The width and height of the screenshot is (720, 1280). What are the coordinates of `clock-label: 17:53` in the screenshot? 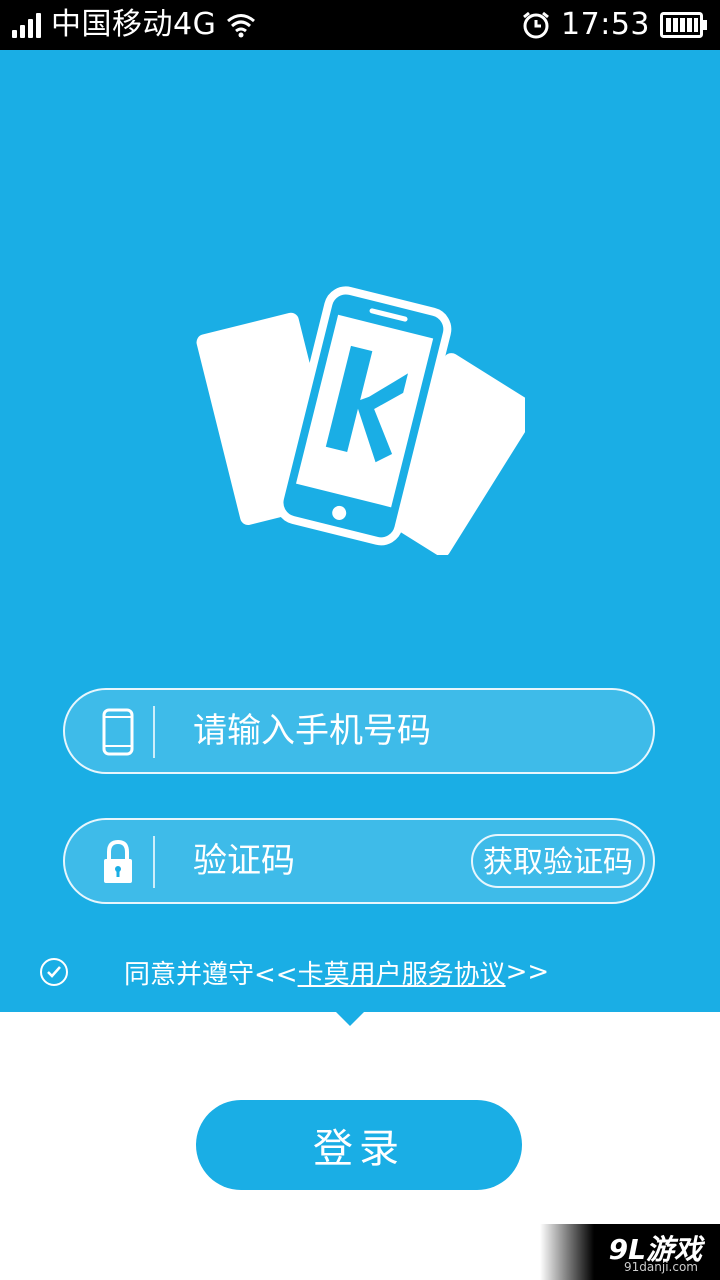 It's located at (605, 24).